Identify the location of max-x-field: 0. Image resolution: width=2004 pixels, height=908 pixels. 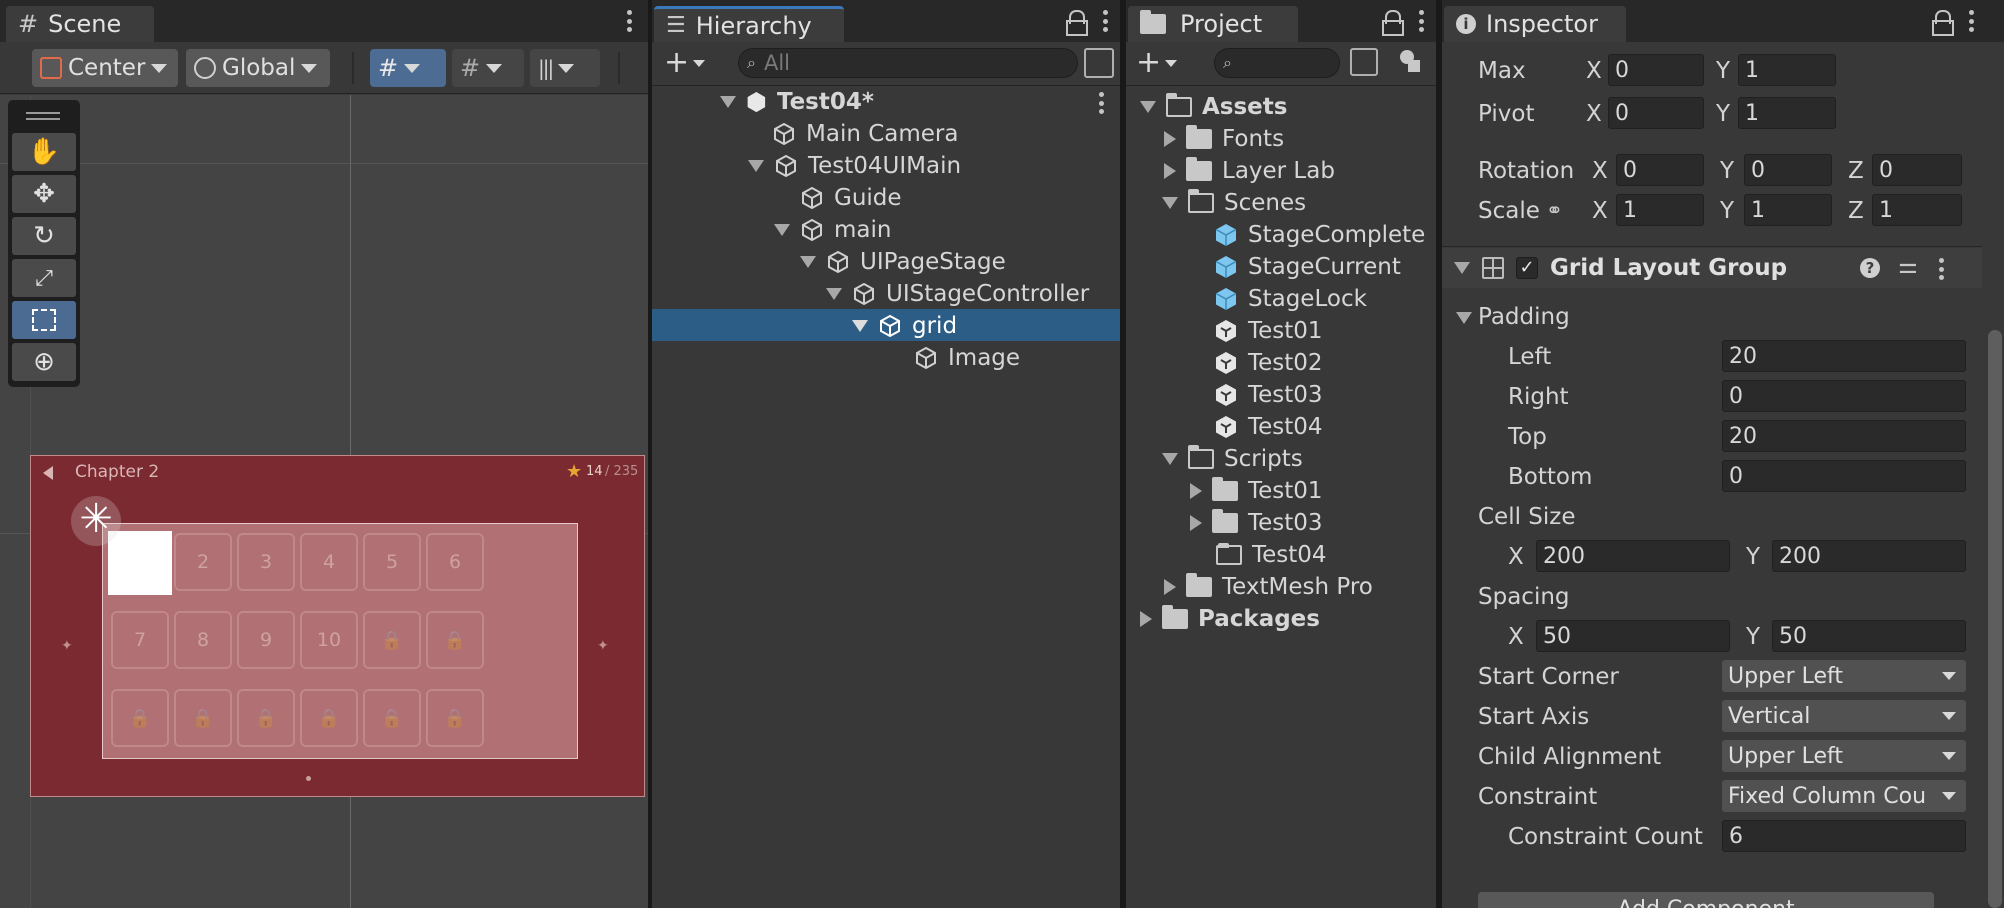
(1656, 70).